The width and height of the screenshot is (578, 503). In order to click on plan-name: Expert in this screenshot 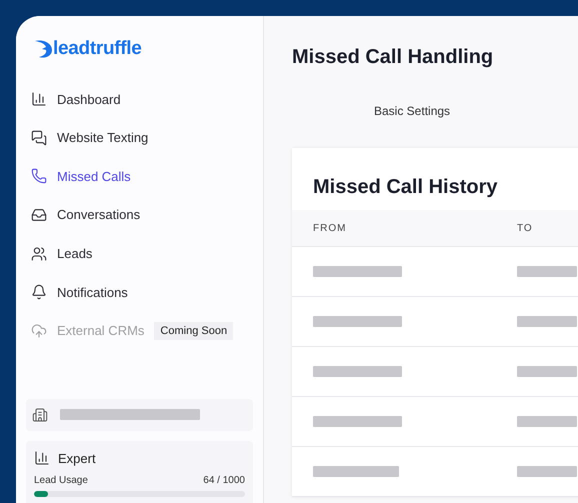, I will do `click(77, 459)`.